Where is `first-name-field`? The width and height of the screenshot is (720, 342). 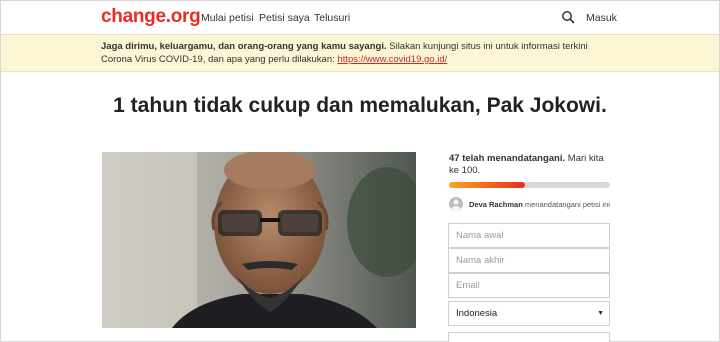 first-name-field is located at coordinates (529, 235).